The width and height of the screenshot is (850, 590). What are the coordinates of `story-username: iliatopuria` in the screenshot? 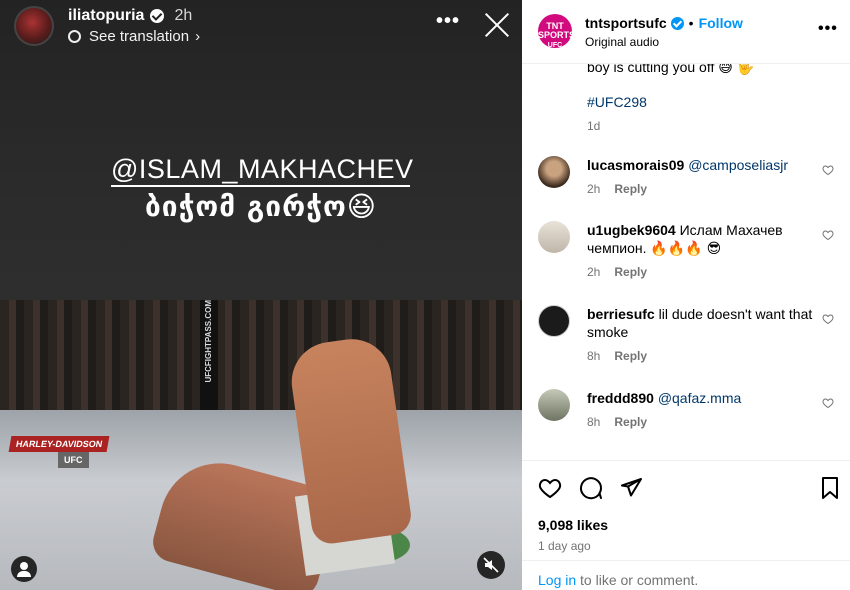 It's located at (106, 16).